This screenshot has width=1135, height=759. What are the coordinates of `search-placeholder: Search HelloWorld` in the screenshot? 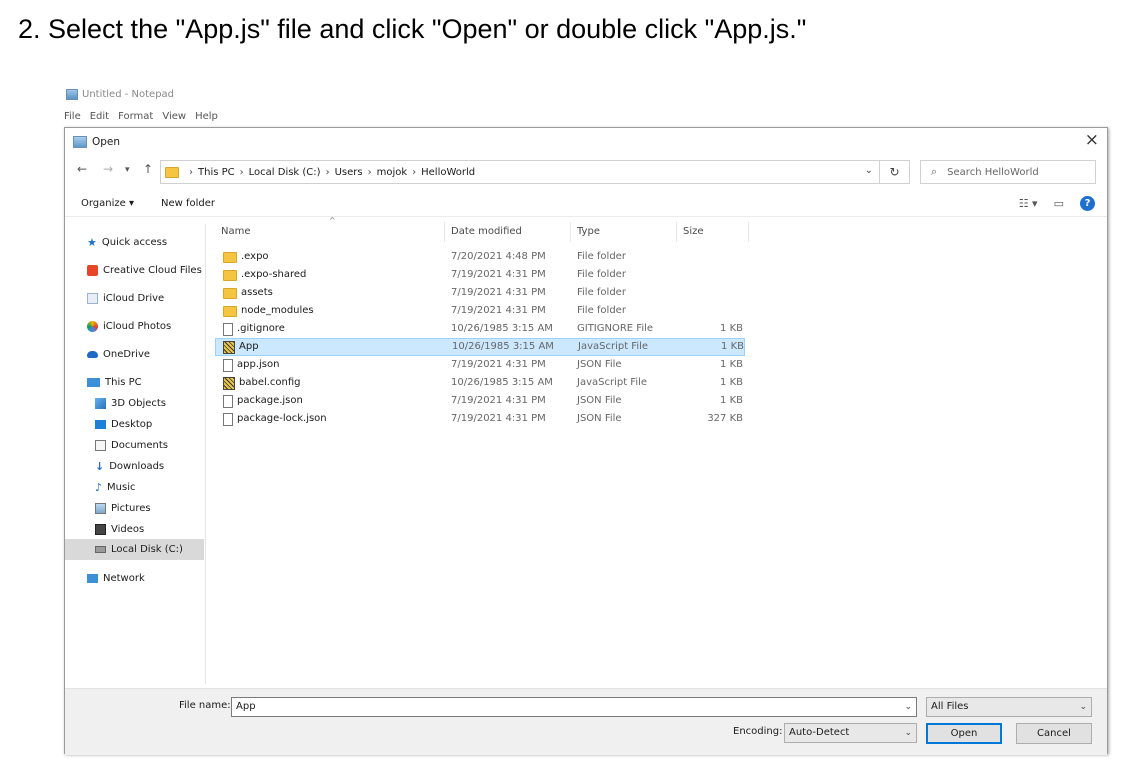 It's located at (993, 172).